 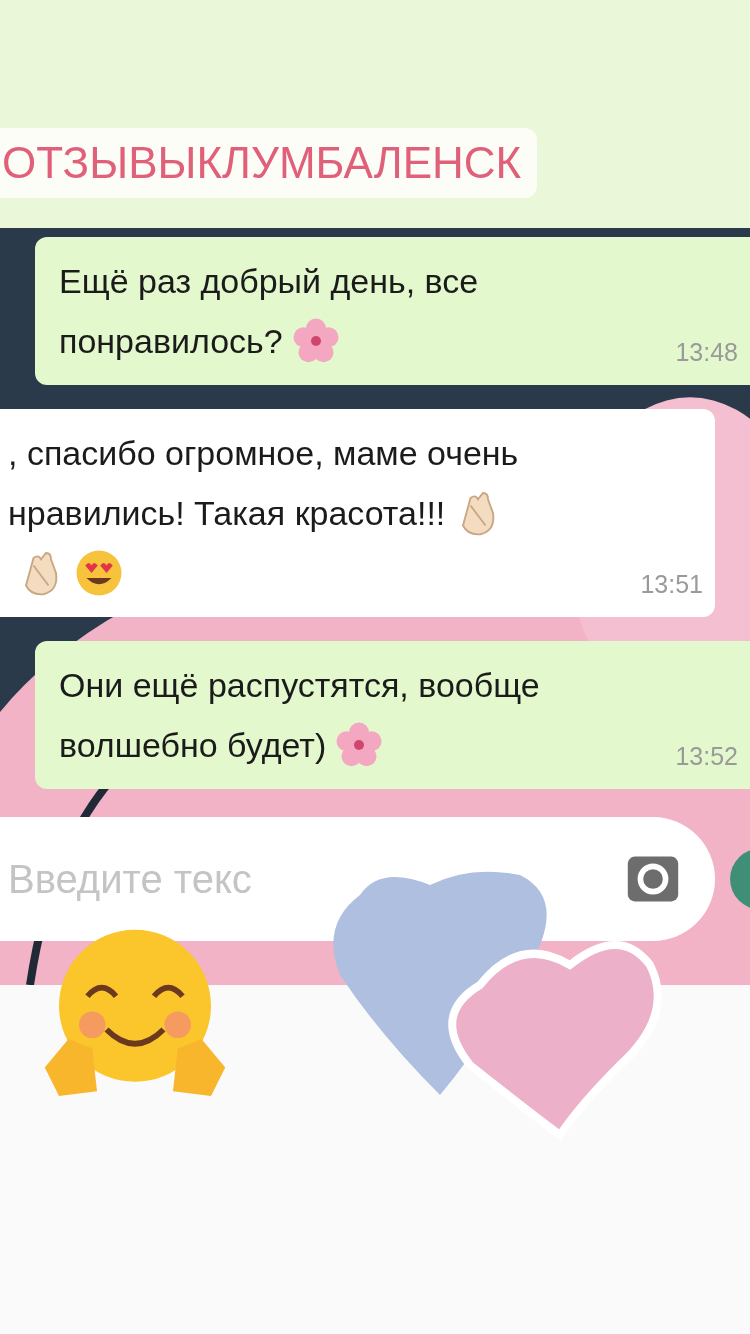 I want to click on message-text: нравились! Такая красота!!!, so click(x=227, y=513).